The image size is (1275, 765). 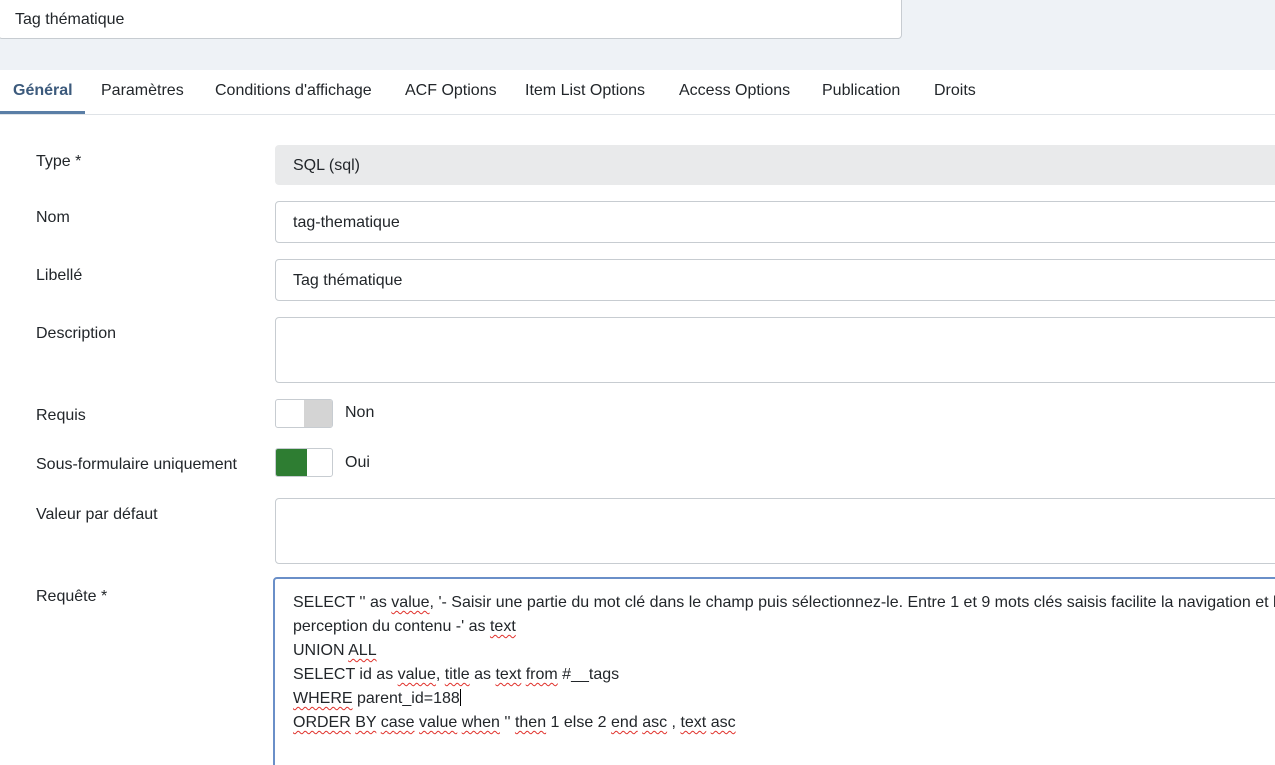 I want to click on required-label: Requis, so click(x=61, y=415).